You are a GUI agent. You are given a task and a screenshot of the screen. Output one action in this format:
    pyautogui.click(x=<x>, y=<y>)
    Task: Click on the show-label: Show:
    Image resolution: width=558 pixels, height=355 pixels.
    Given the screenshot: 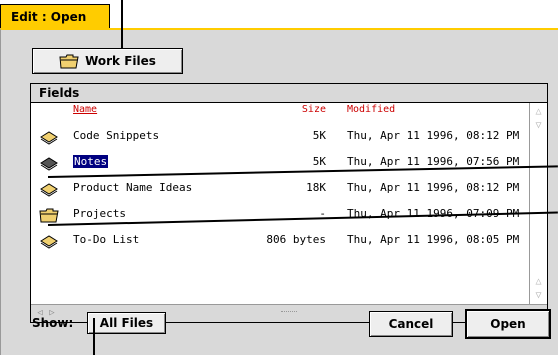 What is the action you would take?
    pyautogui.click(x=53, y=323)
    